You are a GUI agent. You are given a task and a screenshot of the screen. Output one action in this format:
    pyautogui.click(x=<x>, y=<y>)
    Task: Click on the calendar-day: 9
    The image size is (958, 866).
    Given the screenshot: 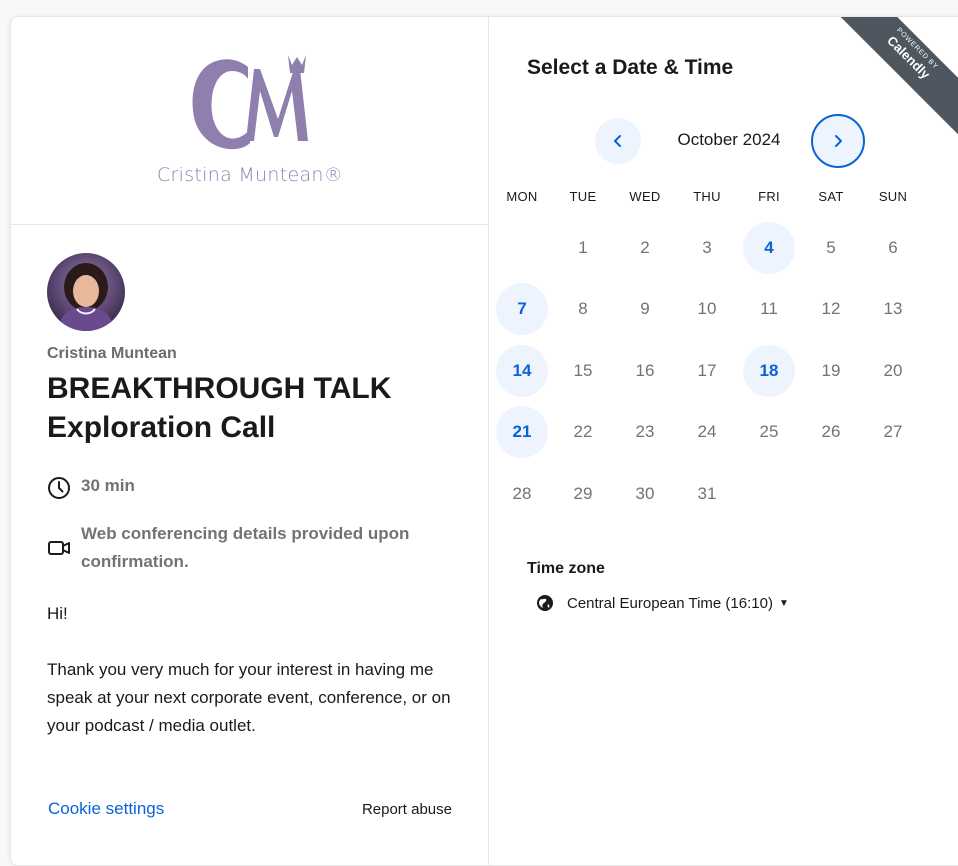 What is the action you would take?
    pyautogui.click(x=645, y=308)
    